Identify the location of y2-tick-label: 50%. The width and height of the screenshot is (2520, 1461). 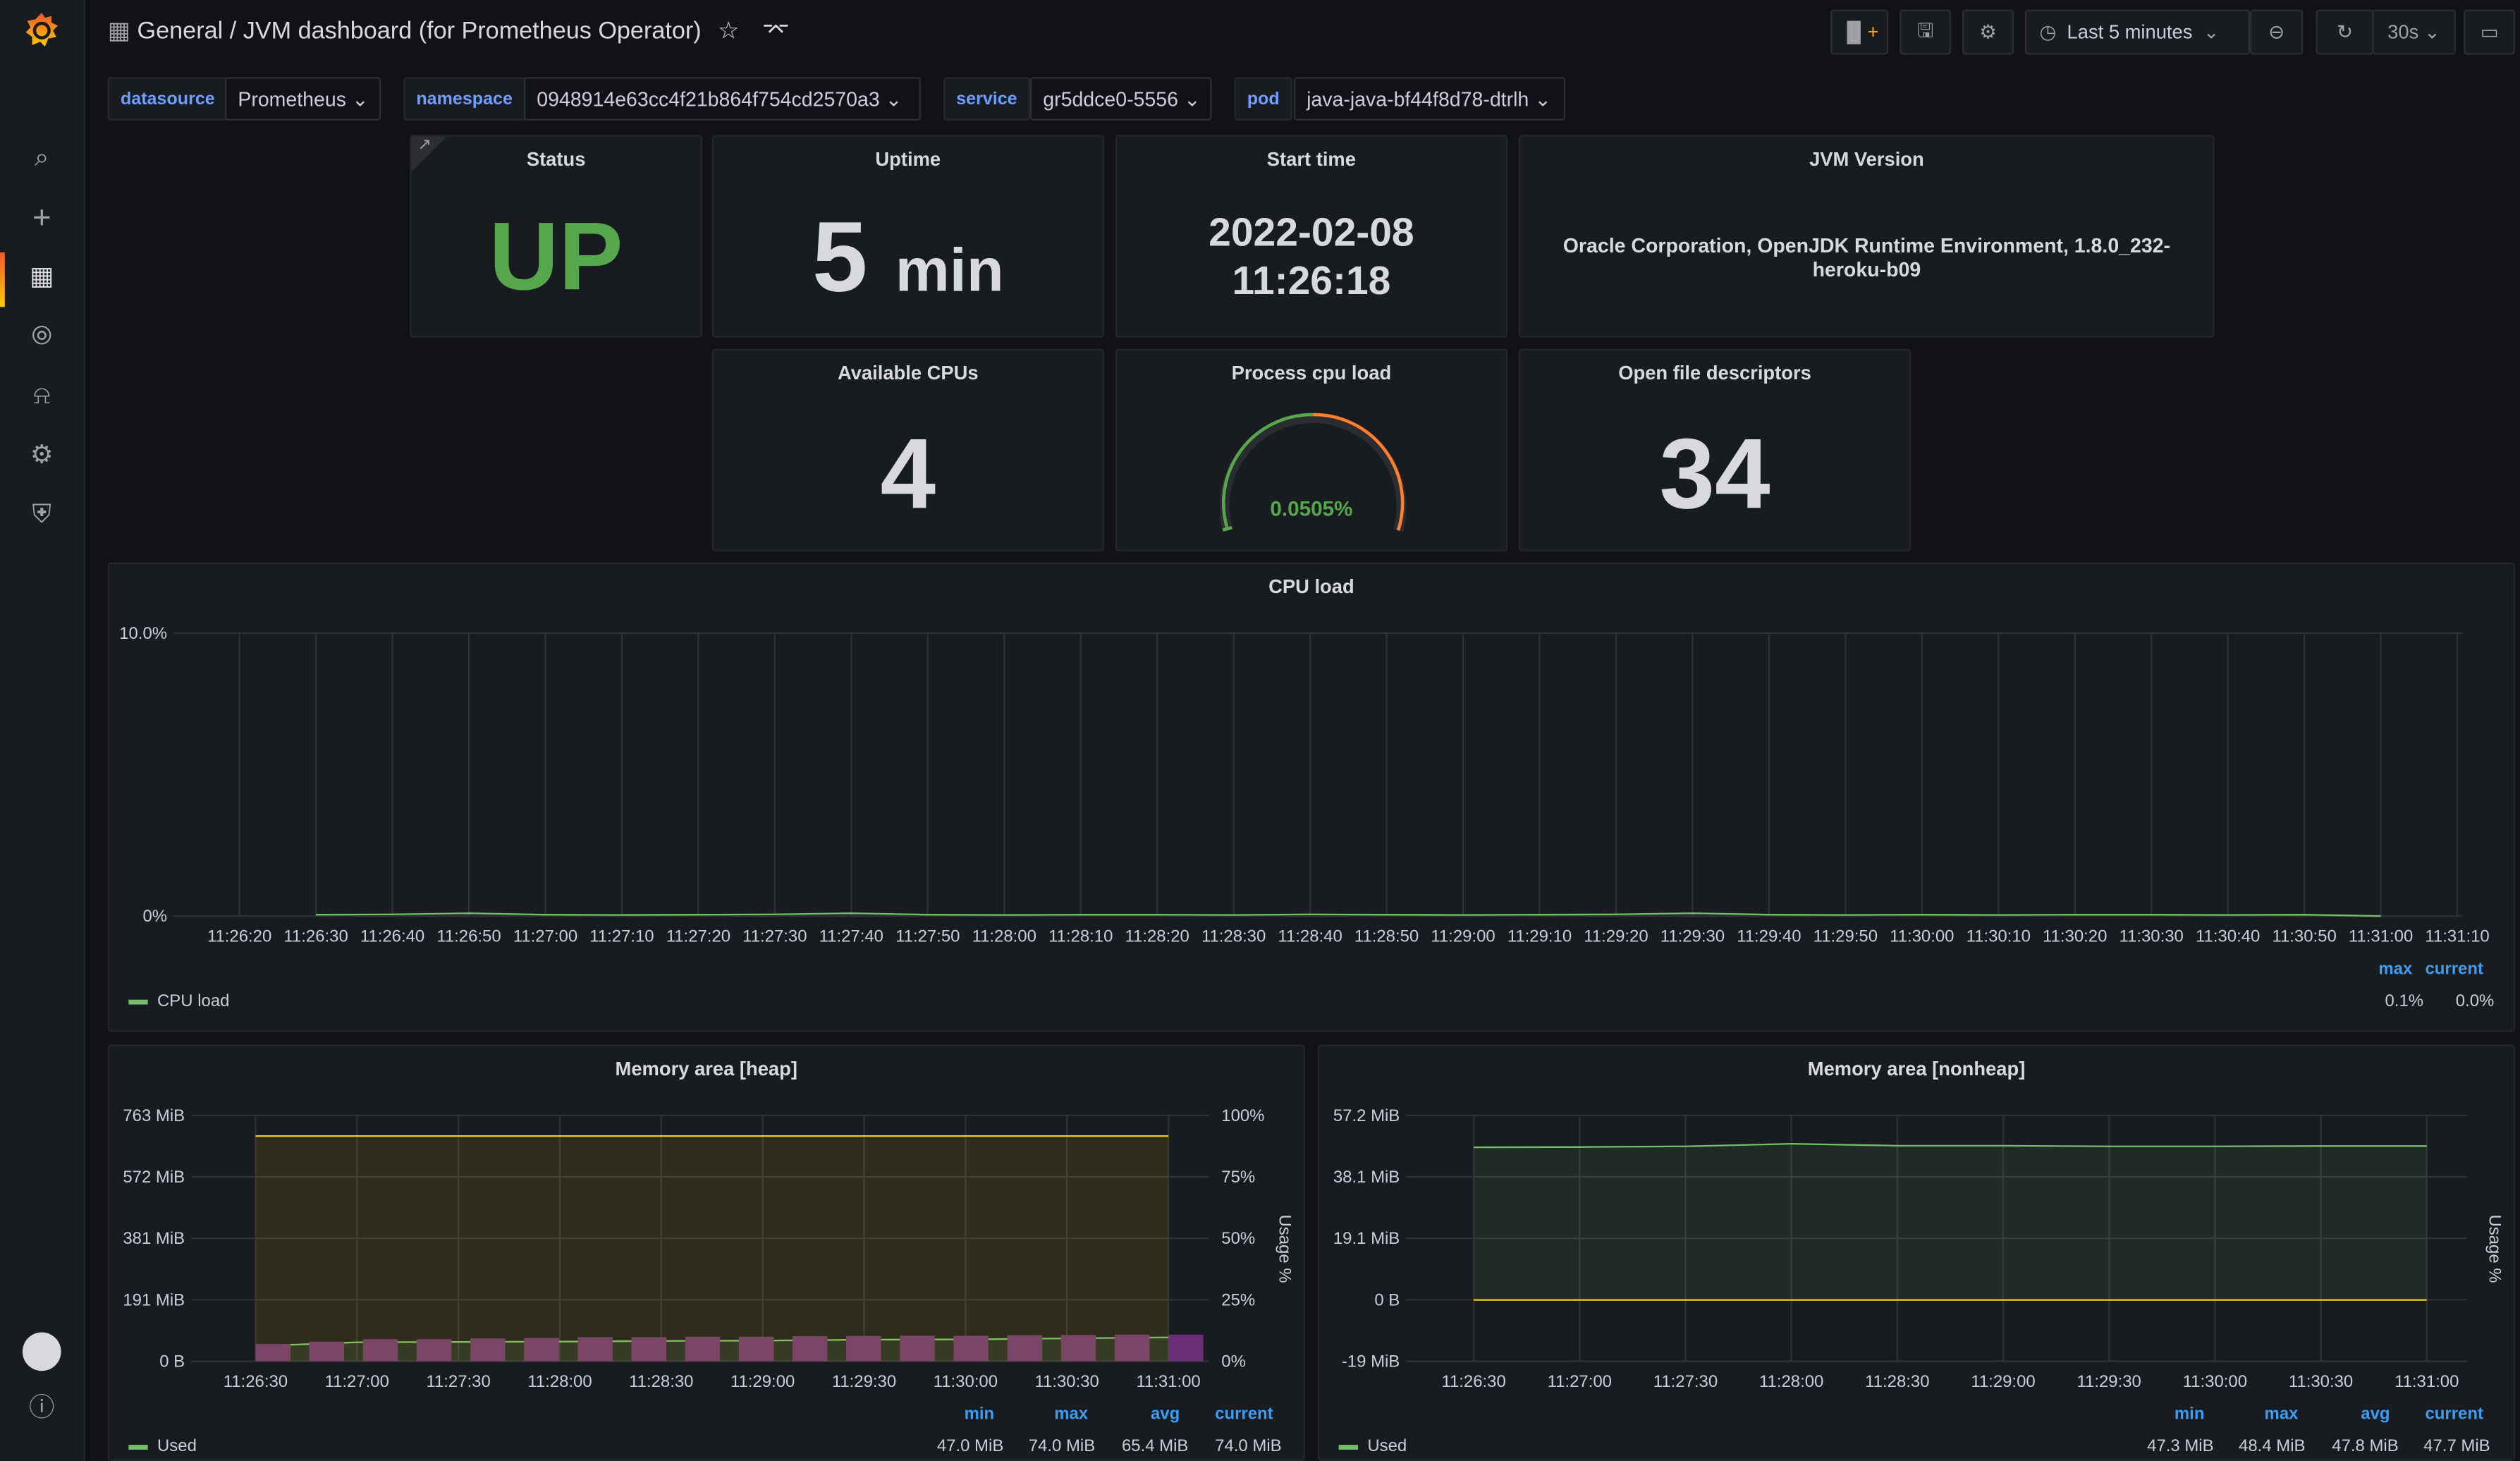
(1238, 1238).